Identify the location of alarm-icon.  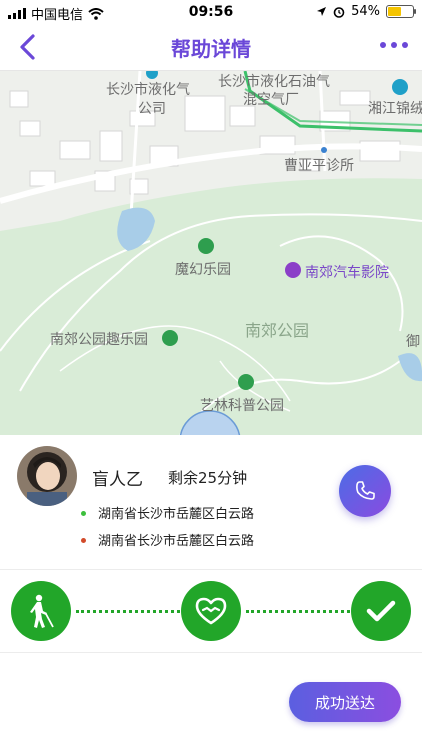
(339, 12).